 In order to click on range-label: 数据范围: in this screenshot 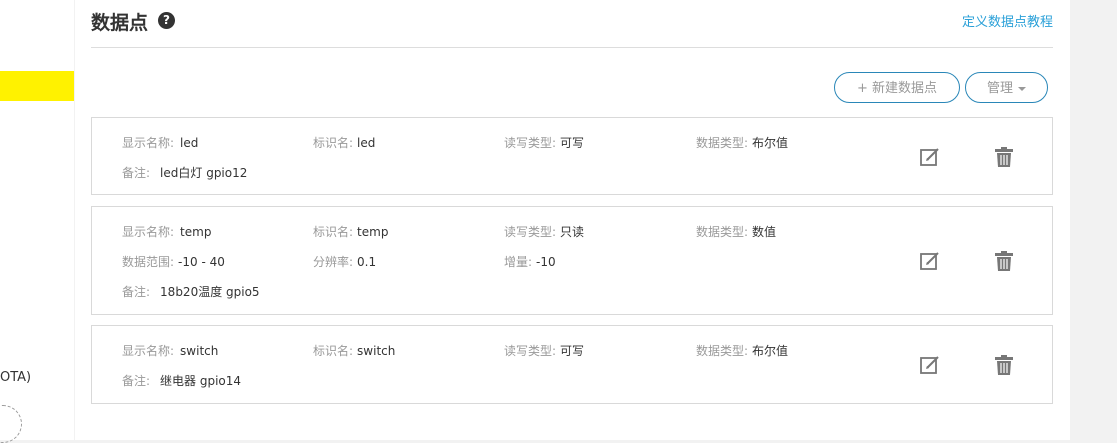, I will do `click(148, 262)`.